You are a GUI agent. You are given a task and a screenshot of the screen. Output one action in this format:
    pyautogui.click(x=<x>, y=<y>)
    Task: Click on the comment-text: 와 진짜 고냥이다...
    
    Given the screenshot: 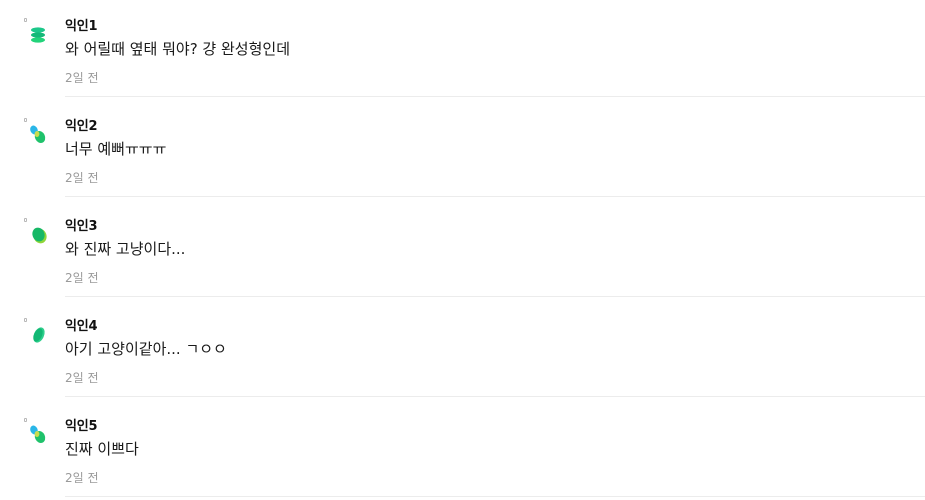 What is the action you would take?
    pyautogui.click(x=125, y=249)
    